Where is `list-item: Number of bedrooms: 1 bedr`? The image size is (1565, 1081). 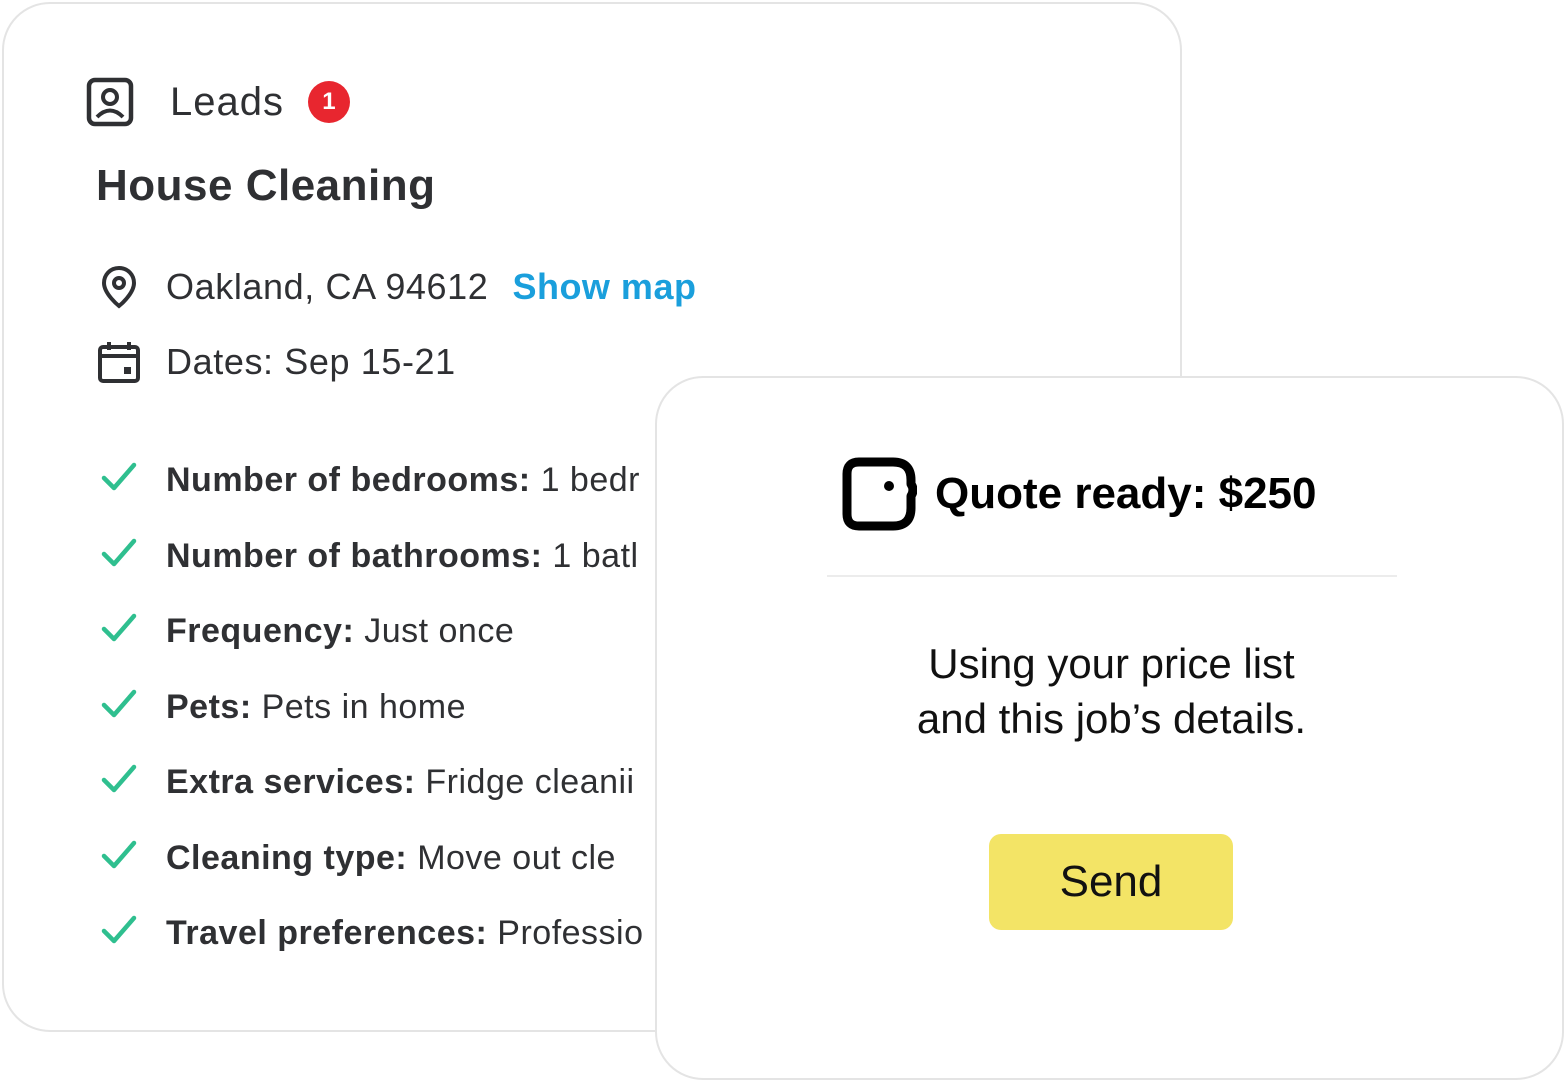 list-item: Number of bedrooms: 1 bedr is located at coordinates (370, 492).